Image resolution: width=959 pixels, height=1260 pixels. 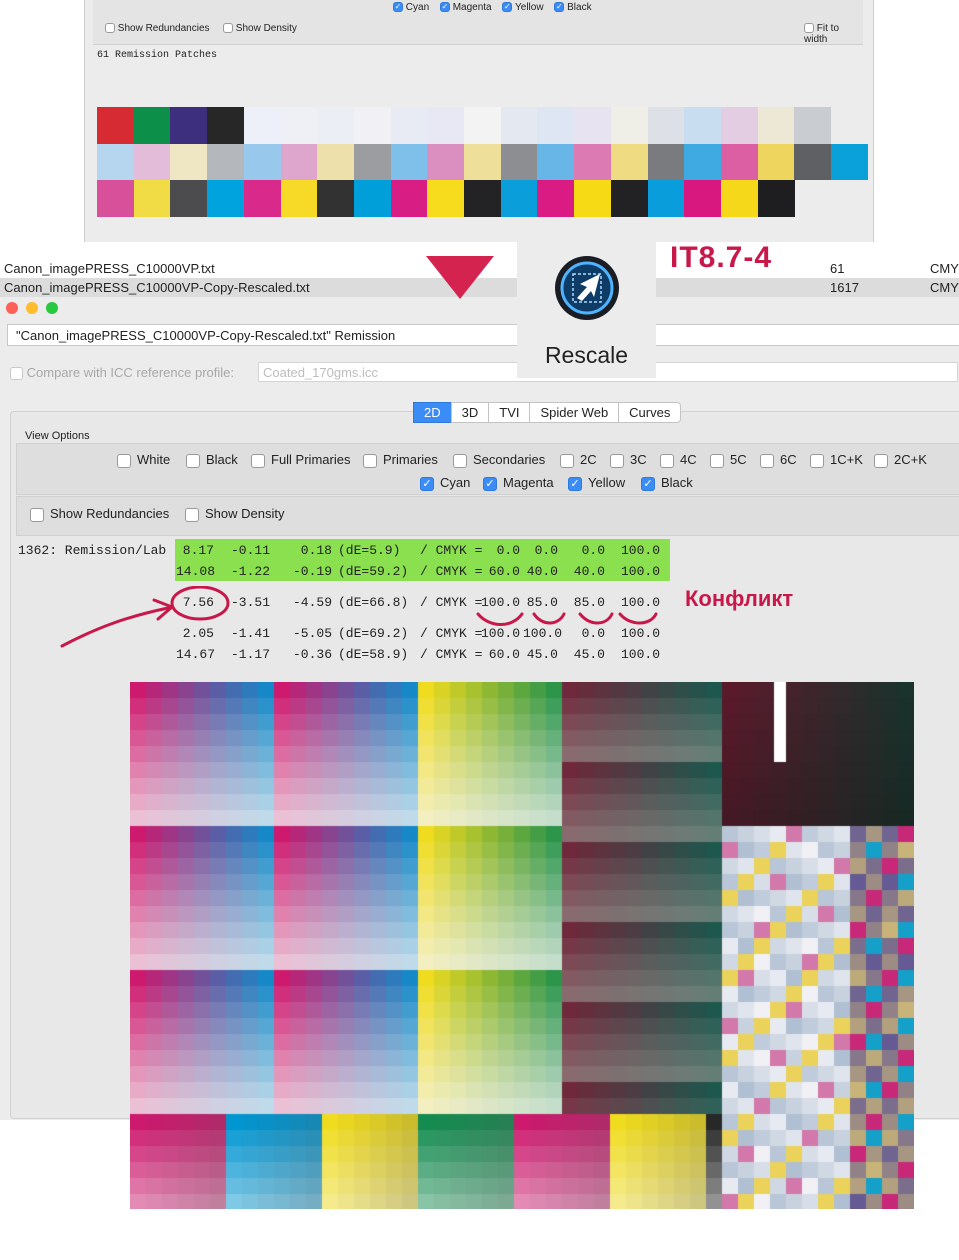 I want to click on channel-magenta-checkbox: ✓ Magenta, so click(x=518, y=483).